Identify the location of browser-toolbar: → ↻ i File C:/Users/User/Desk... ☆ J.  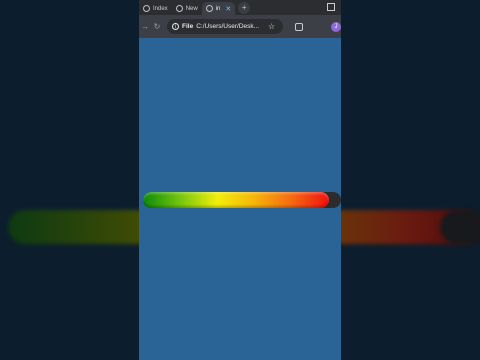
(240, 26).